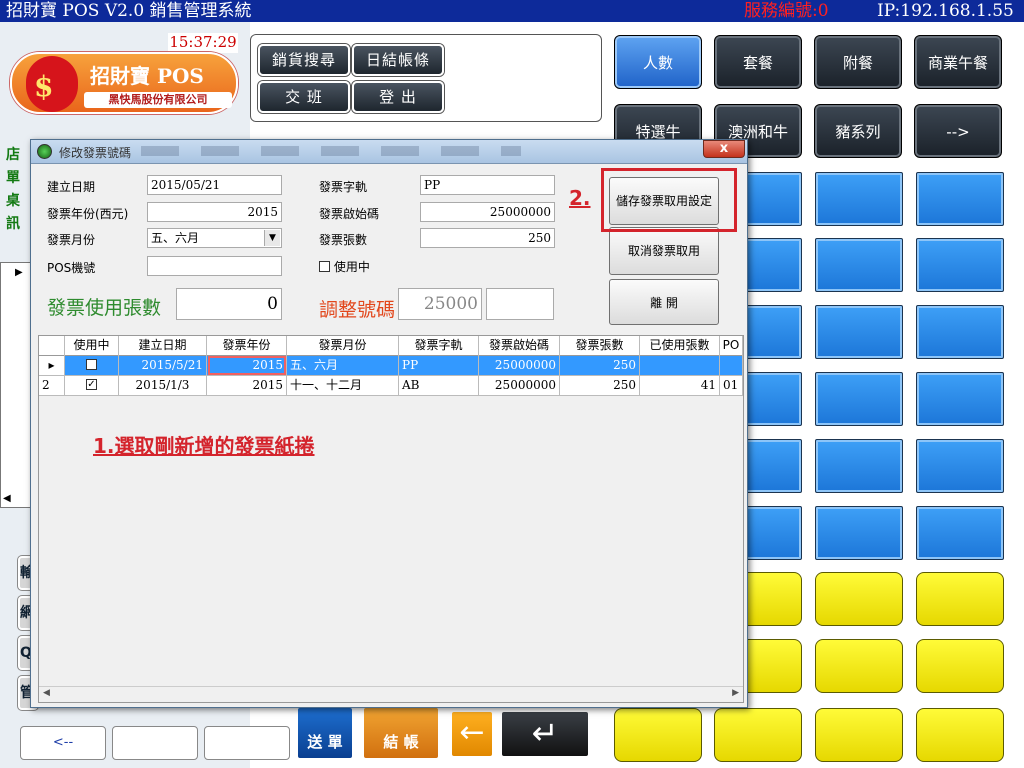  Describe the element at coordinates (343, 365) in the screenshot. I see `row-month: 五、六月` at that location.